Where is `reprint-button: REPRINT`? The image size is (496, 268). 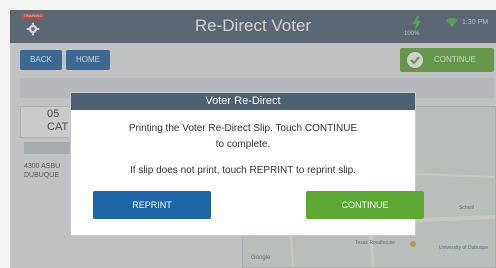 reprint-button: REPRINT is located at coordinates (152, 205).